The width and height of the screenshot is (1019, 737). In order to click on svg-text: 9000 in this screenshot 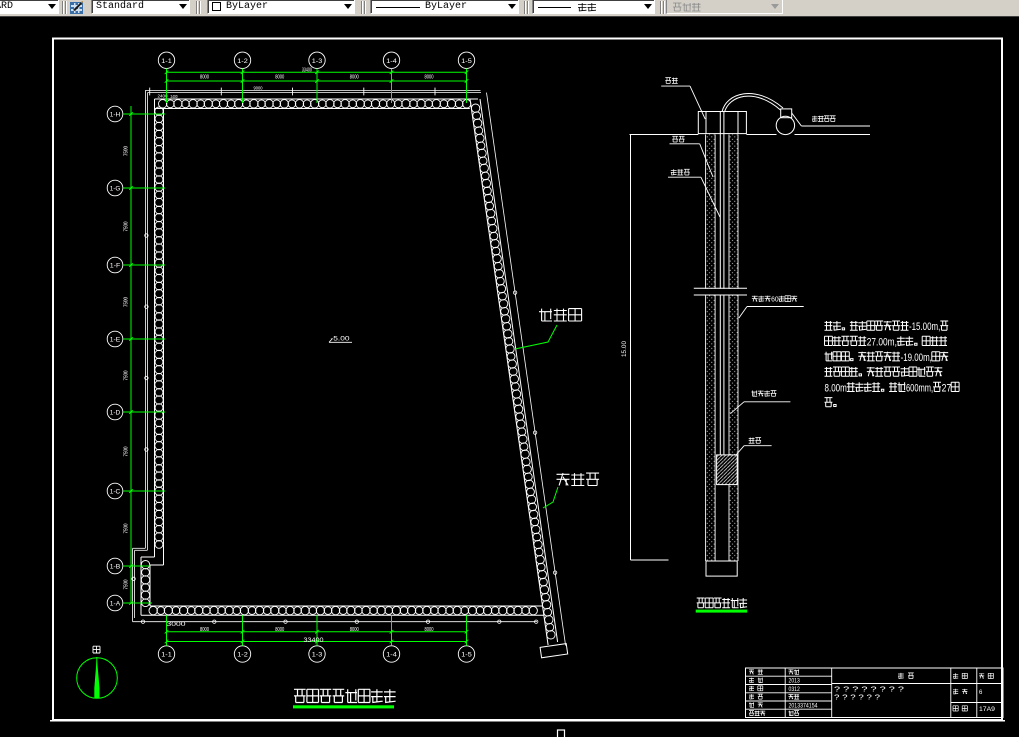, I will do `click(258, 89)`.